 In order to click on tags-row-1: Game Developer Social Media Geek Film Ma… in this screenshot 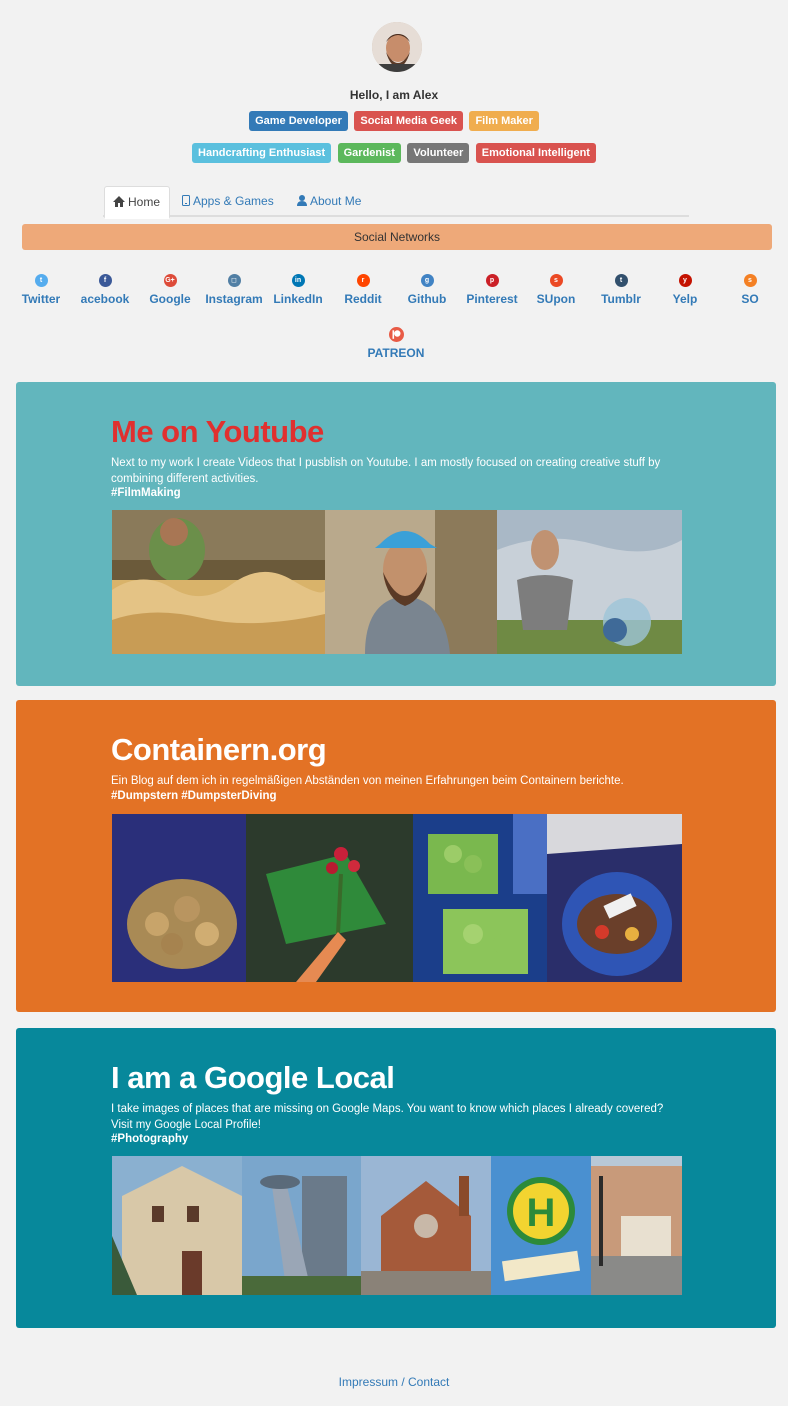, I will do `click(394, 121)`.